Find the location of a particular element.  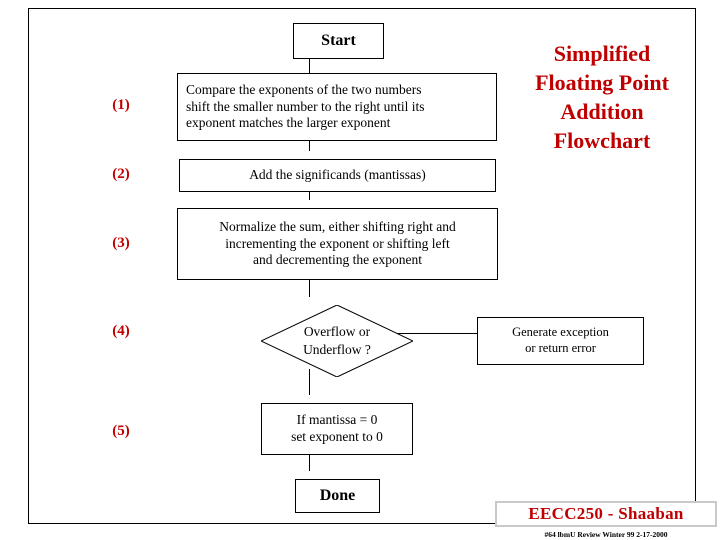

flow-node-add-label: Add the significands (mantissas) is located at coordinates (337, 175).